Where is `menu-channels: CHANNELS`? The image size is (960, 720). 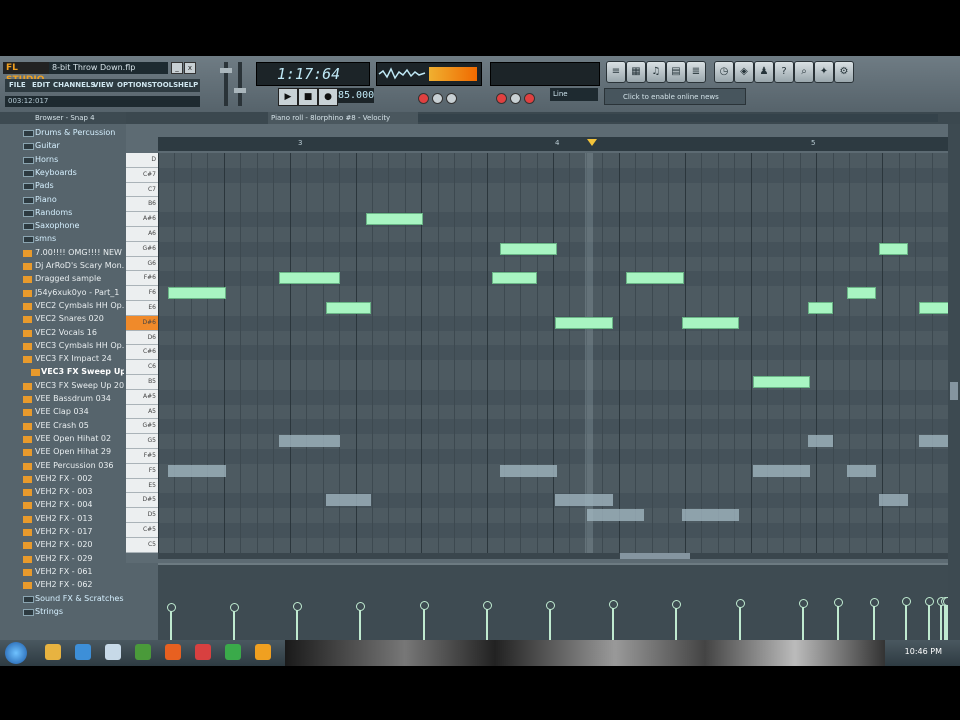 menu-channels: CHANNELS is located at coordinates (74, 85).